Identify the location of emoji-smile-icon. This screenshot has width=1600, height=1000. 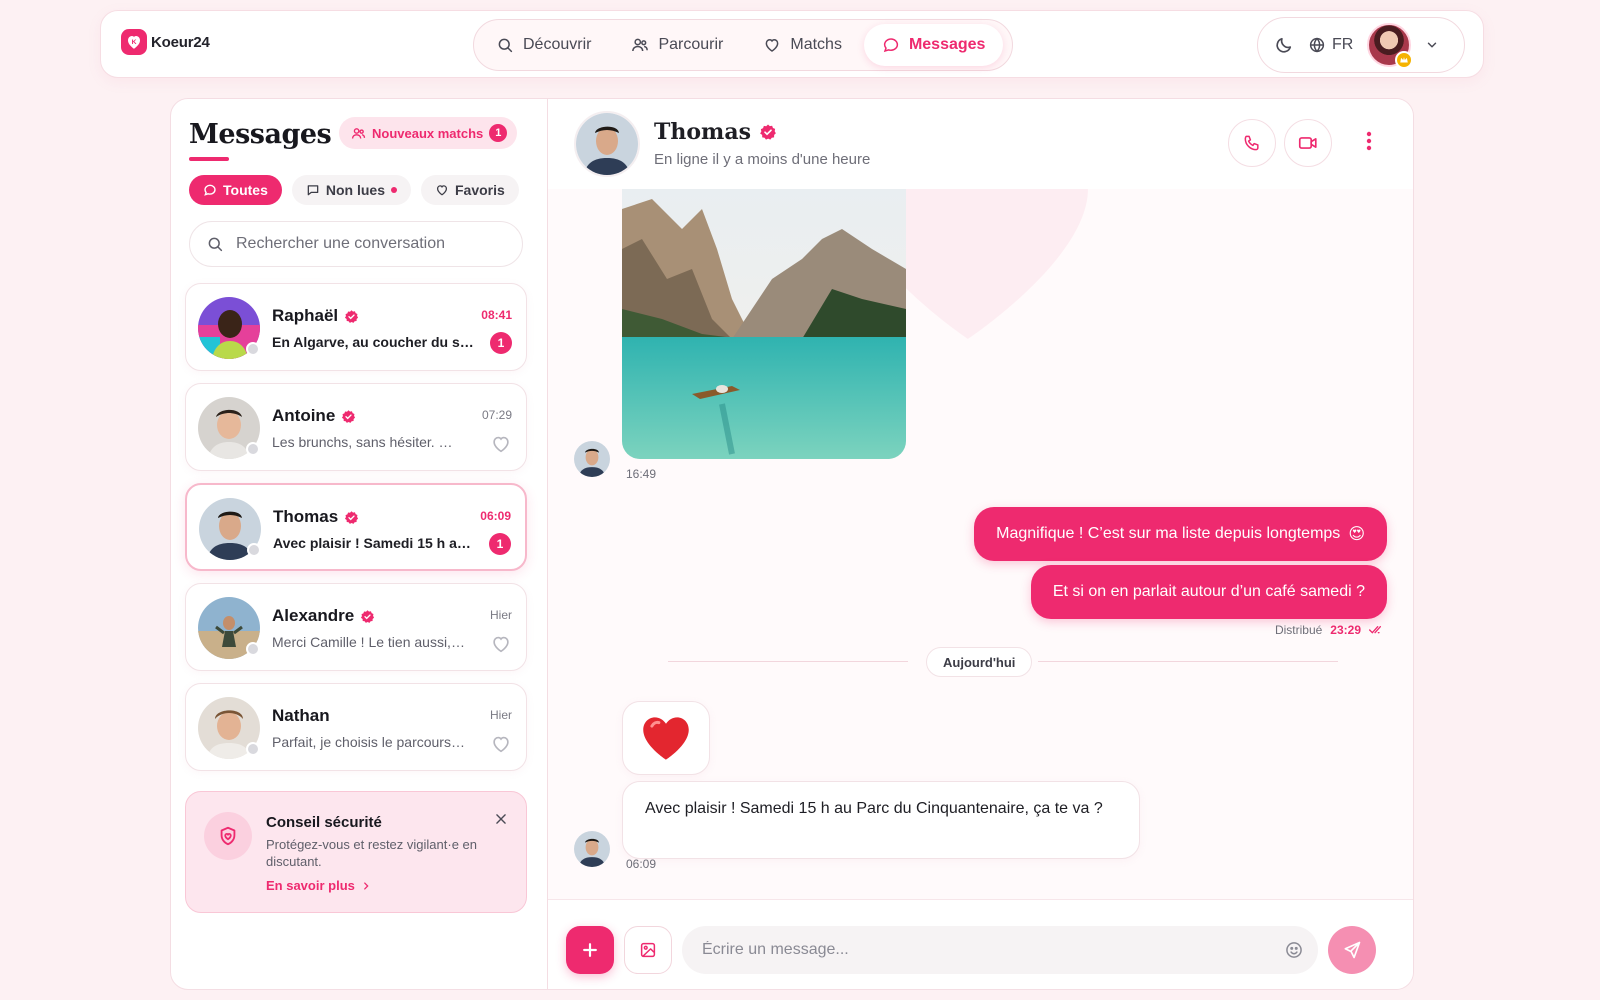
(1294, 950).